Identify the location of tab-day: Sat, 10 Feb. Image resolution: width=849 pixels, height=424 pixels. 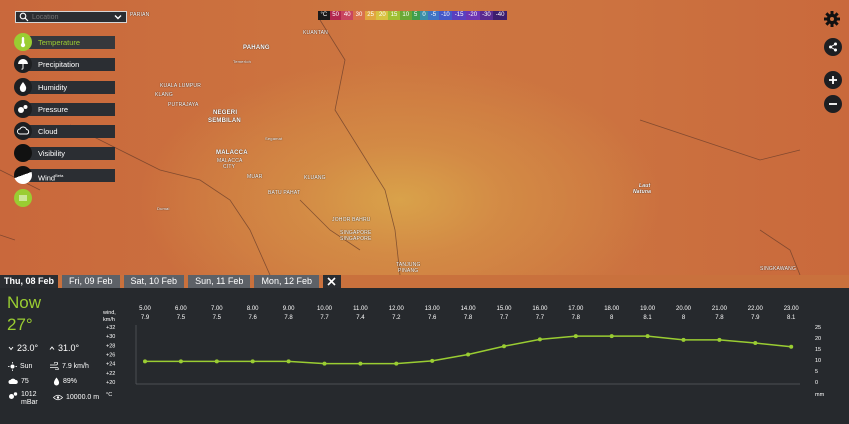
(154, 281).